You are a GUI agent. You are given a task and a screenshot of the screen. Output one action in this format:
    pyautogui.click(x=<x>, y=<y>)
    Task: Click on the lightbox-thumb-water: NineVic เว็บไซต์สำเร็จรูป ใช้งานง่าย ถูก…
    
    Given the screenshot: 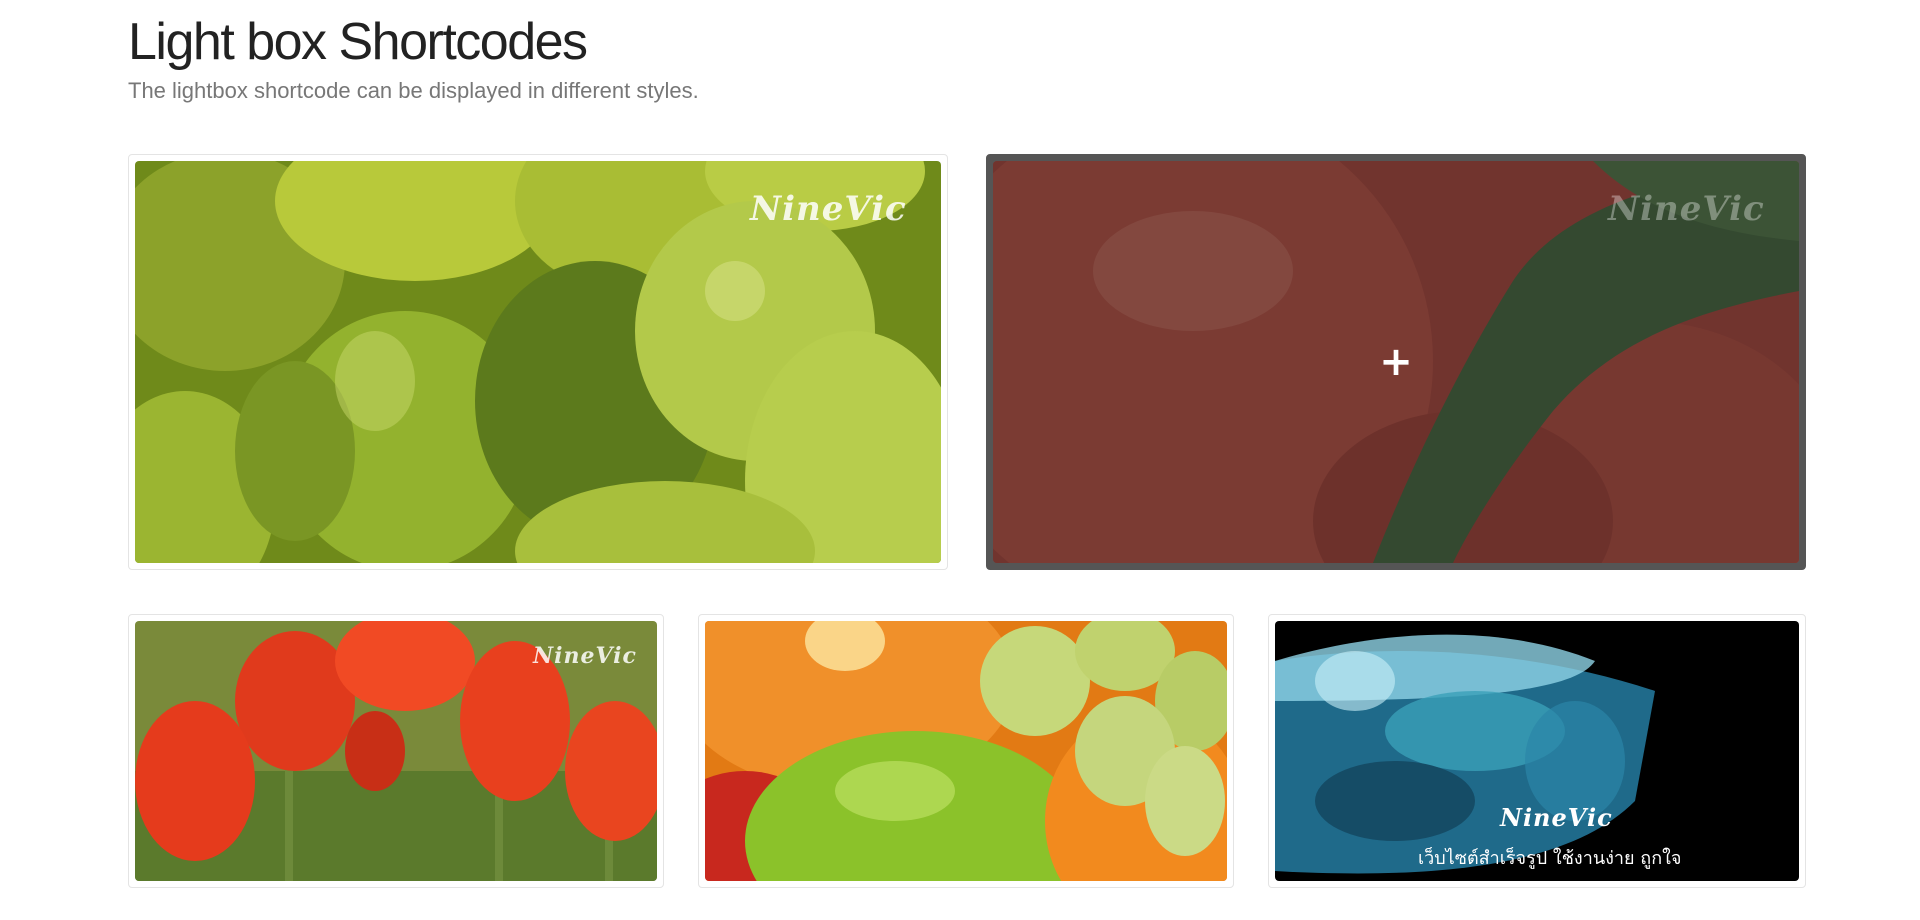 What is the action you would take?
    pyautogui.click(x=1537, y=751)
    